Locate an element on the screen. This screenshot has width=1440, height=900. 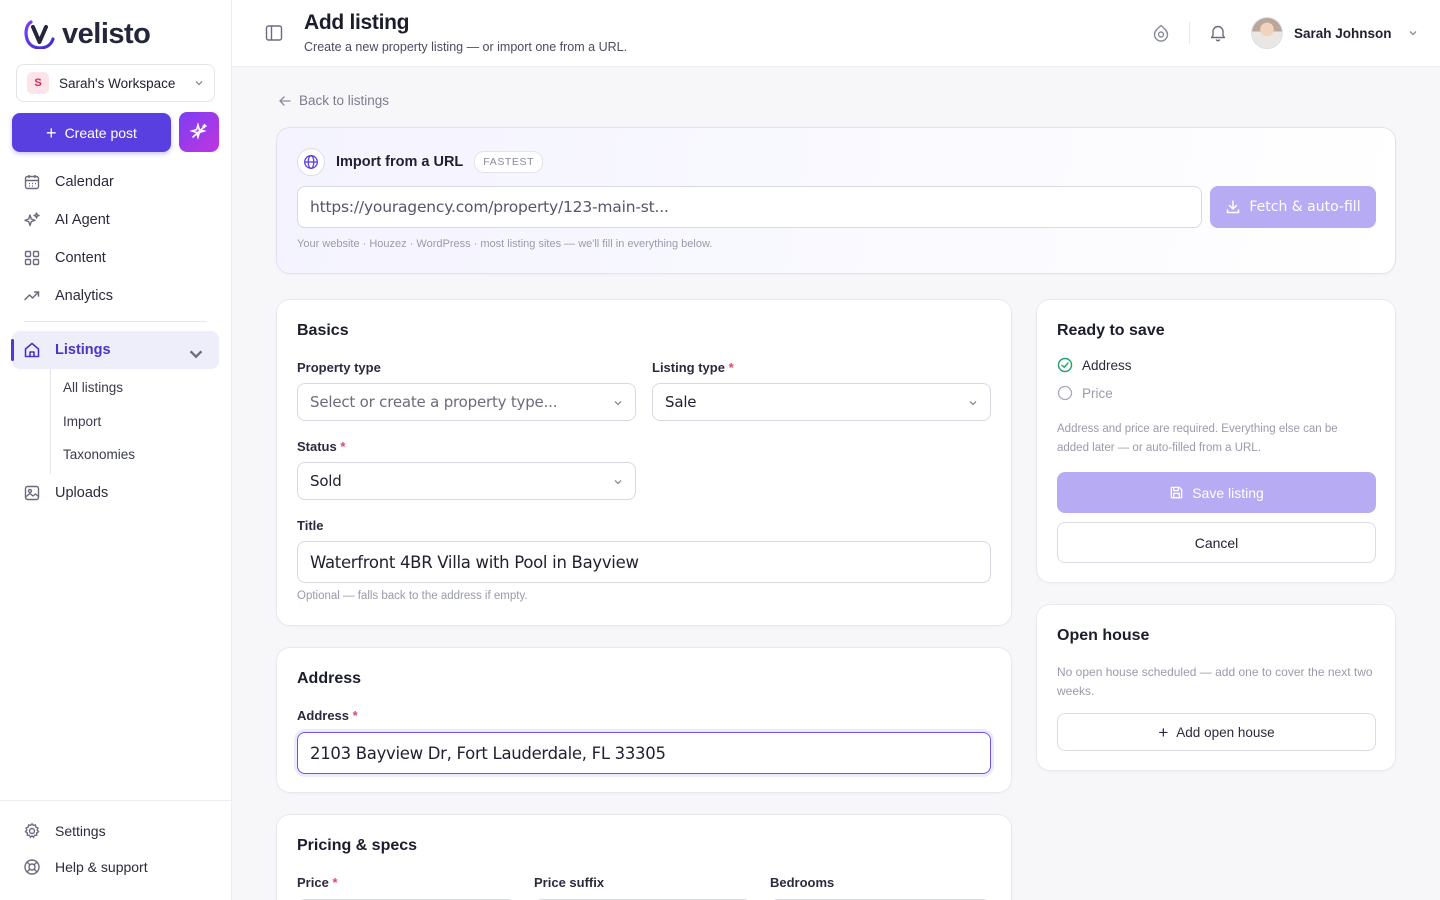
cancel-button: Cancel is located at coordinates (1216, 542).